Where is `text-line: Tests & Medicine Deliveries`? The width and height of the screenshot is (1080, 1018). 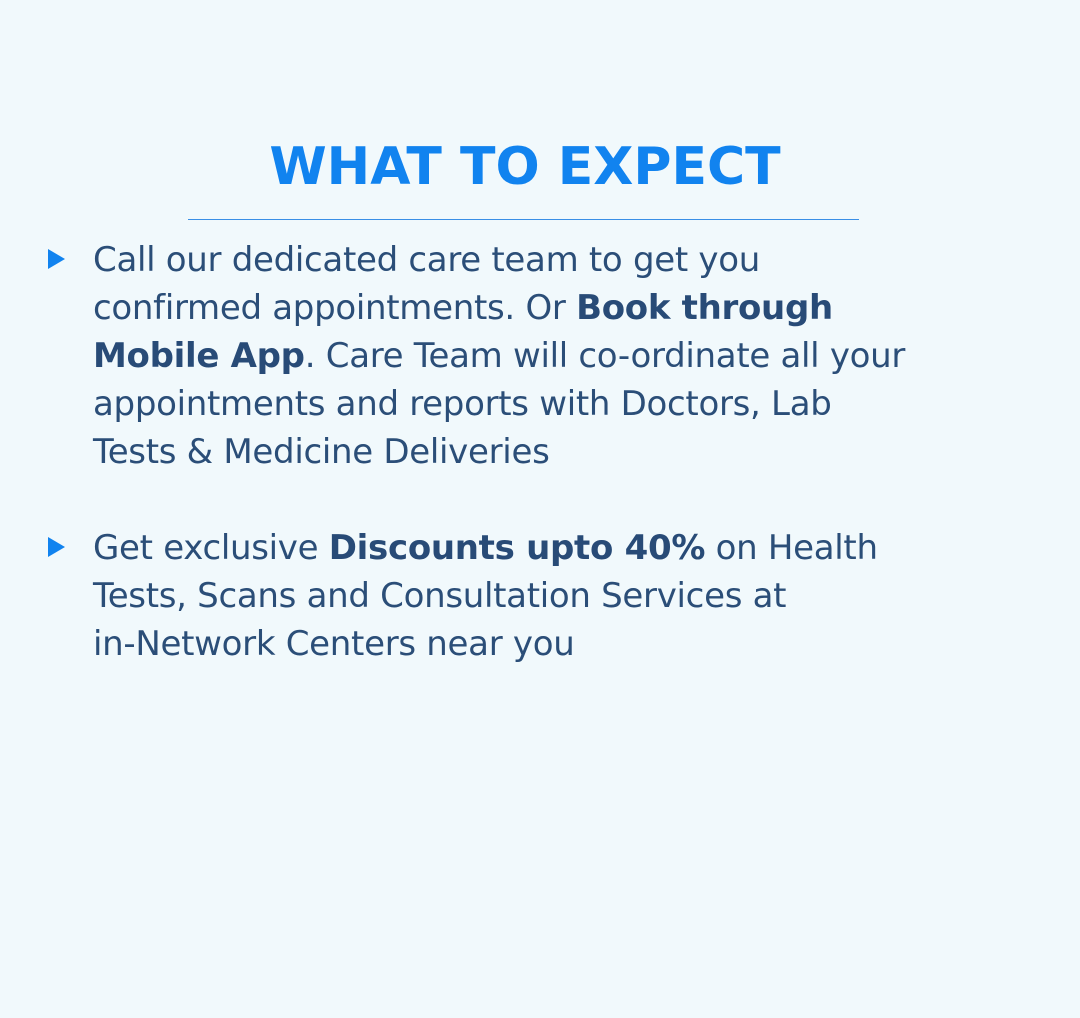 text-line: Tests & Medicine Deliveries is located at coordinates (321, 452).